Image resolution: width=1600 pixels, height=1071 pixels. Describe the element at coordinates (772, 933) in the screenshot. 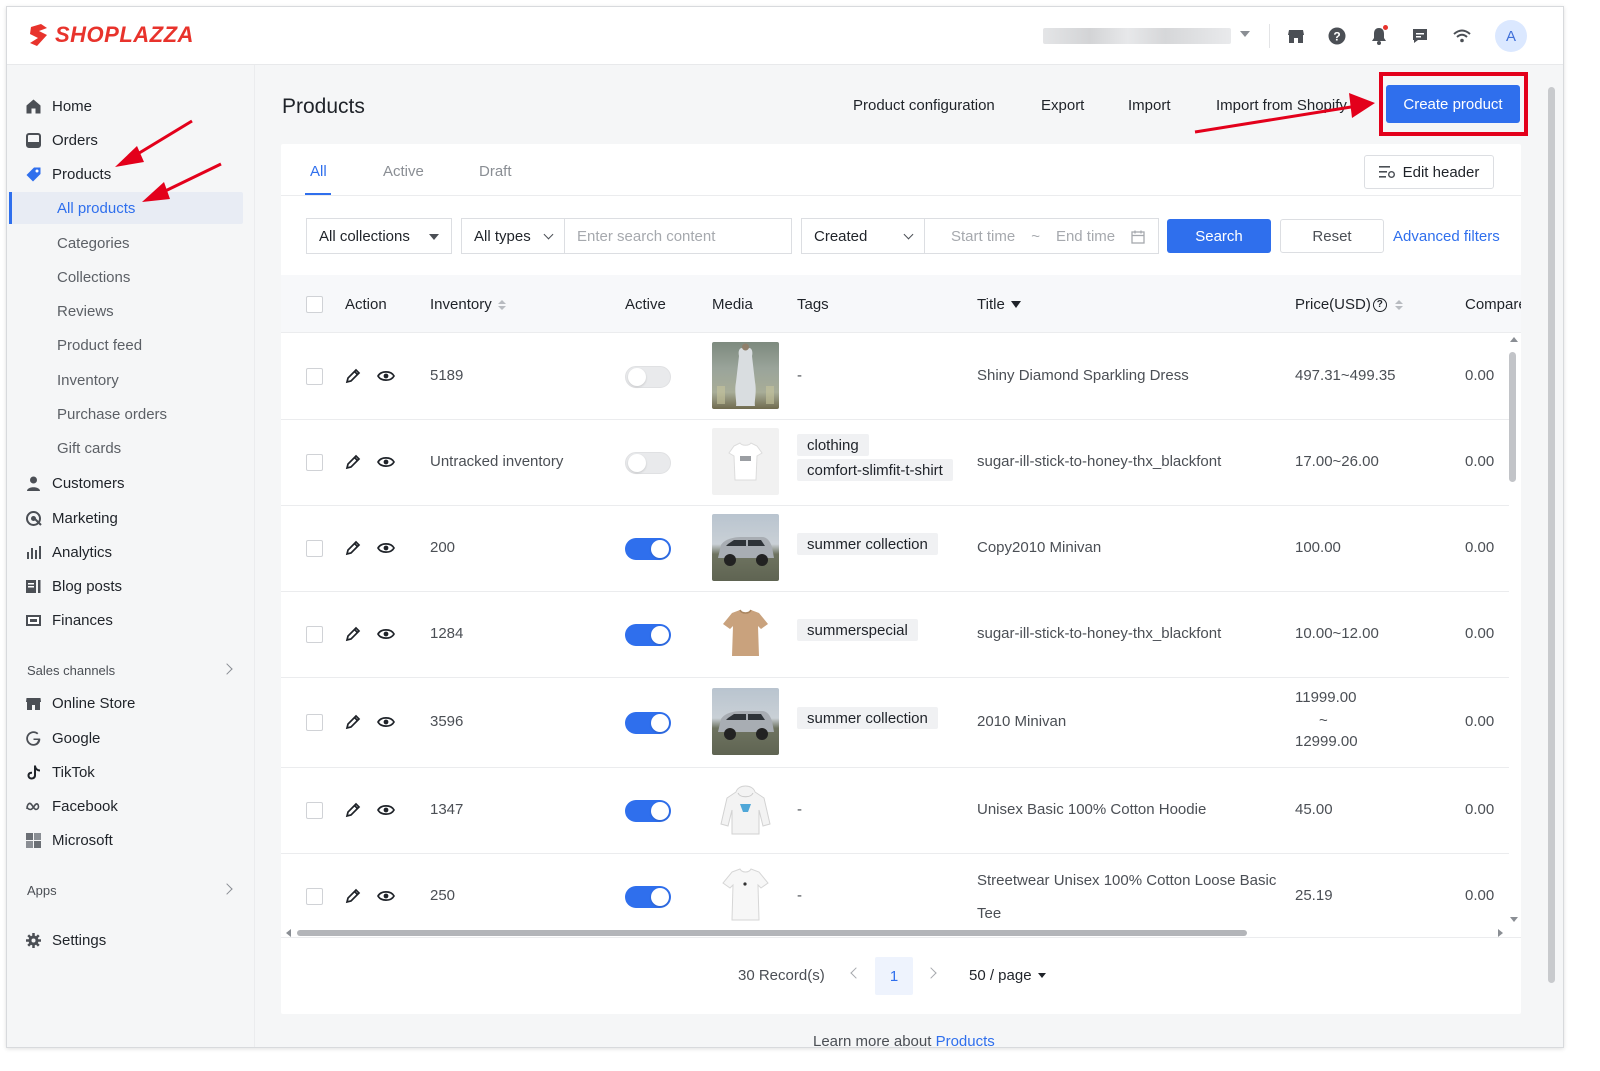

I see `table-horizontal-scrollbar` at that location.